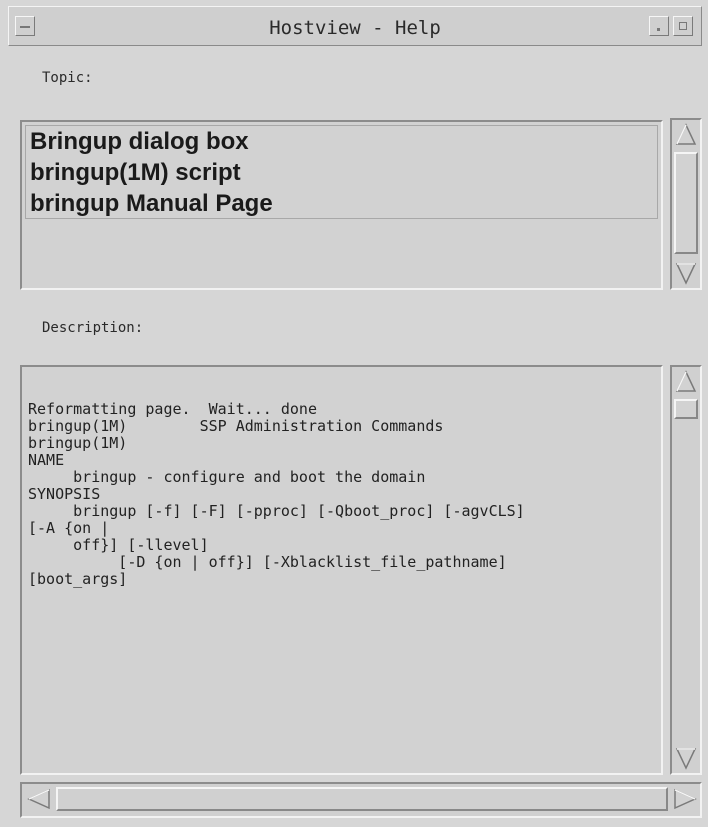 This screenshot has width=708, height=827. I want to click on scroll-right-arrow-icon, so click(685, 799).